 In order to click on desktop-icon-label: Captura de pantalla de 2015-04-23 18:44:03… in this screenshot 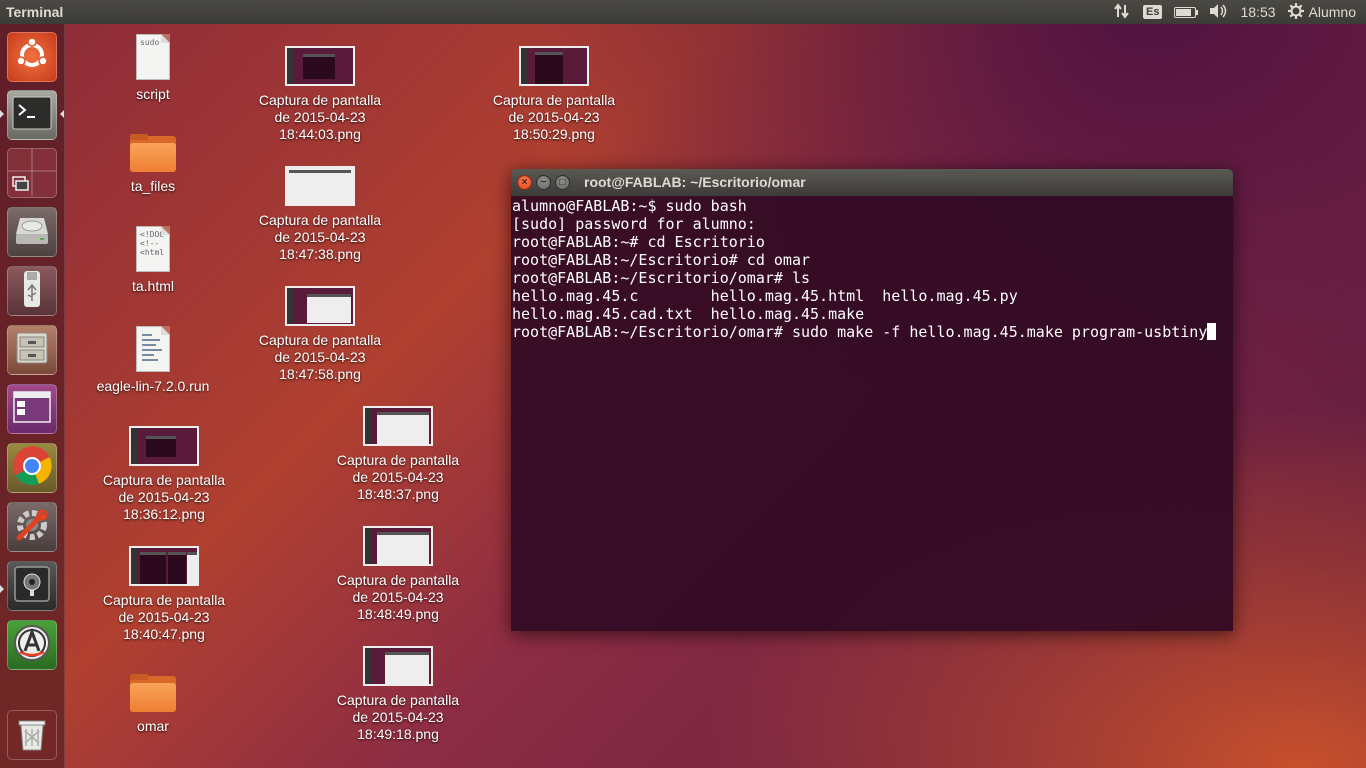, I will do `click(320, 117)`.